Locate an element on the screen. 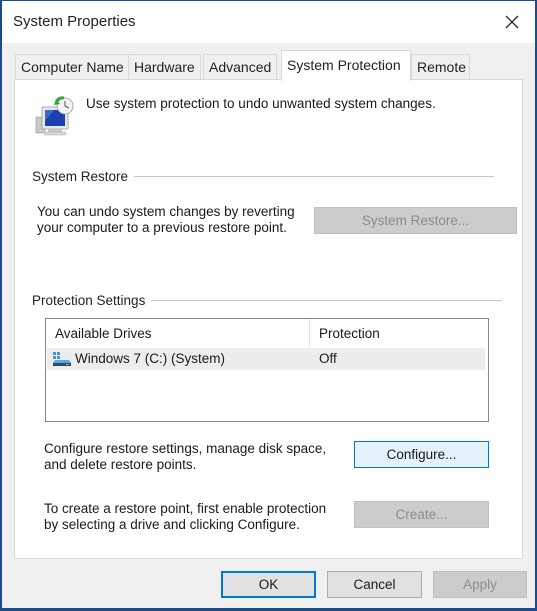  column-header-available-drives: Available Drives is located at coordinates (178, 333).